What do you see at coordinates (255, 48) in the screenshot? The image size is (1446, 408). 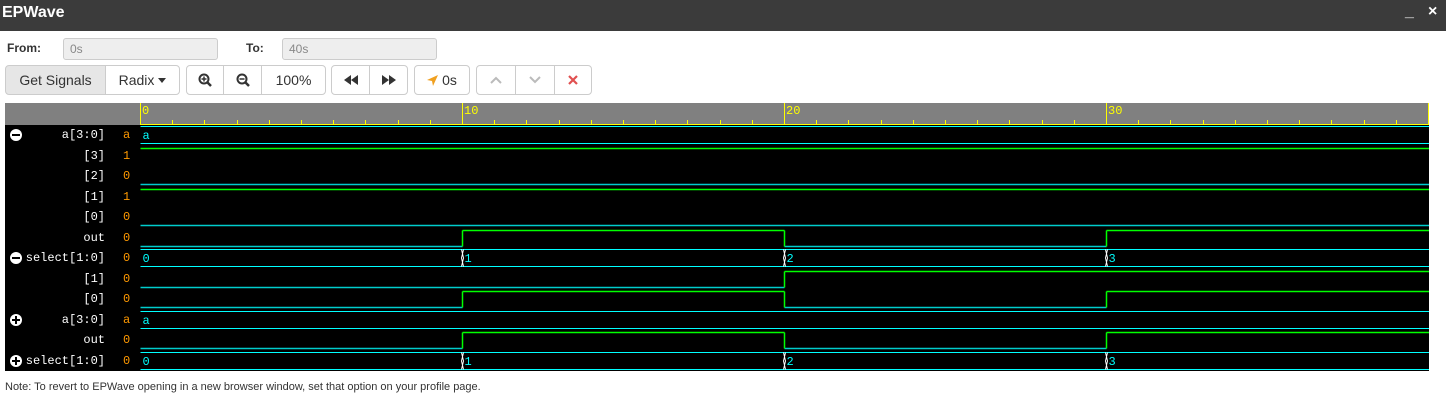 I see `to-label: To:` at bounding box center [255, 48].